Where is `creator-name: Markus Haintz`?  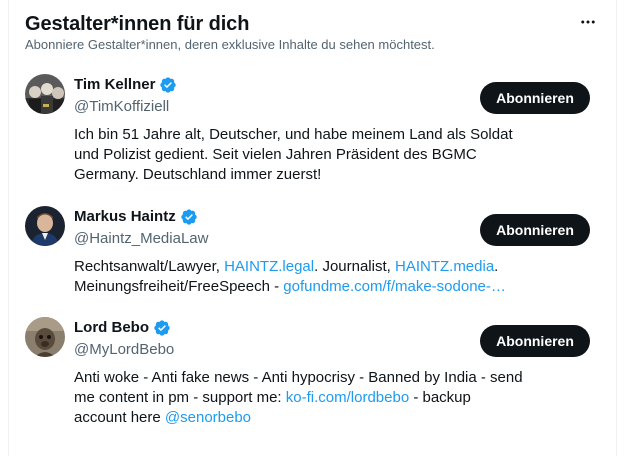
creator-name: Markus Haintz is located at coordinates (125, 217).